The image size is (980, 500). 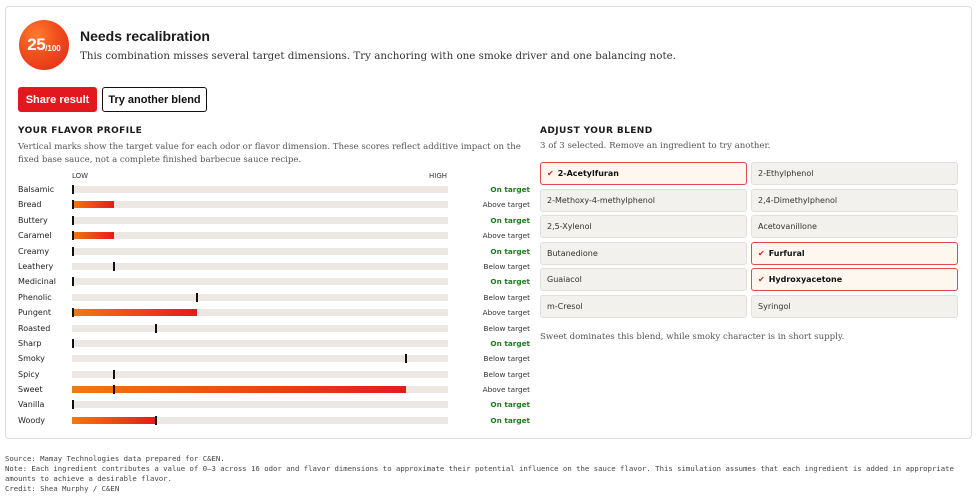 I want to click on flavor-label: Phenolic, so click(x=35, y=297).